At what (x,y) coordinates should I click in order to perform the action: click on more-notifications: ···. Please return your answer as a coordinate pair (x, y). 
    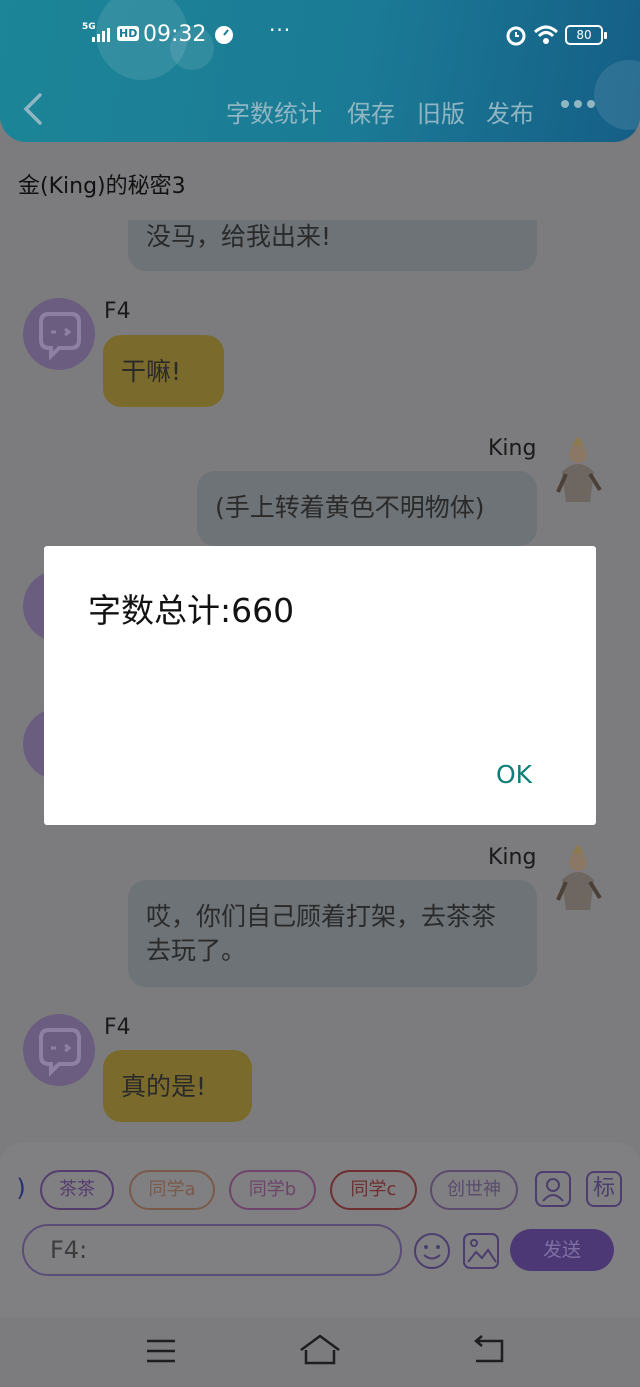
    Looking at the image, I should click on (280, 30).